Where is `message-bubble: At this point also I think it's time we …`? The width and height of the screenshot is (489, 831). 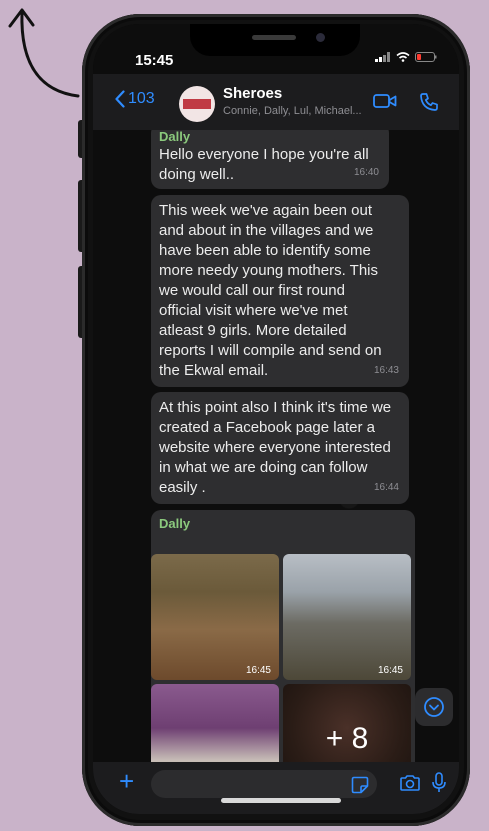 message-bubble: At this point also I think it's time we … is located at coordinates (280, 448).